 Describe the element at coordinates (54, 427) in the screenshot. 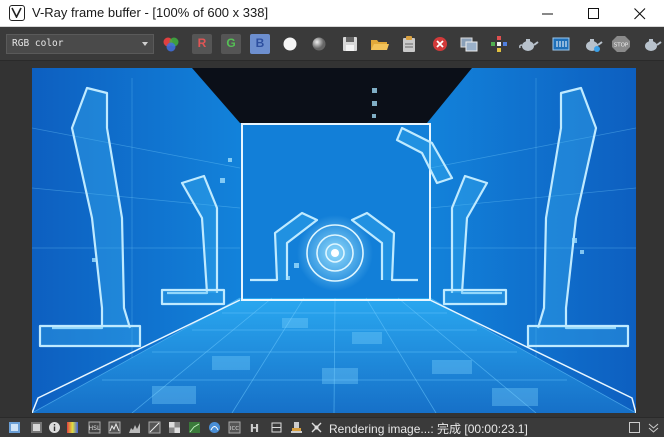

I see `info-icon` at that location.